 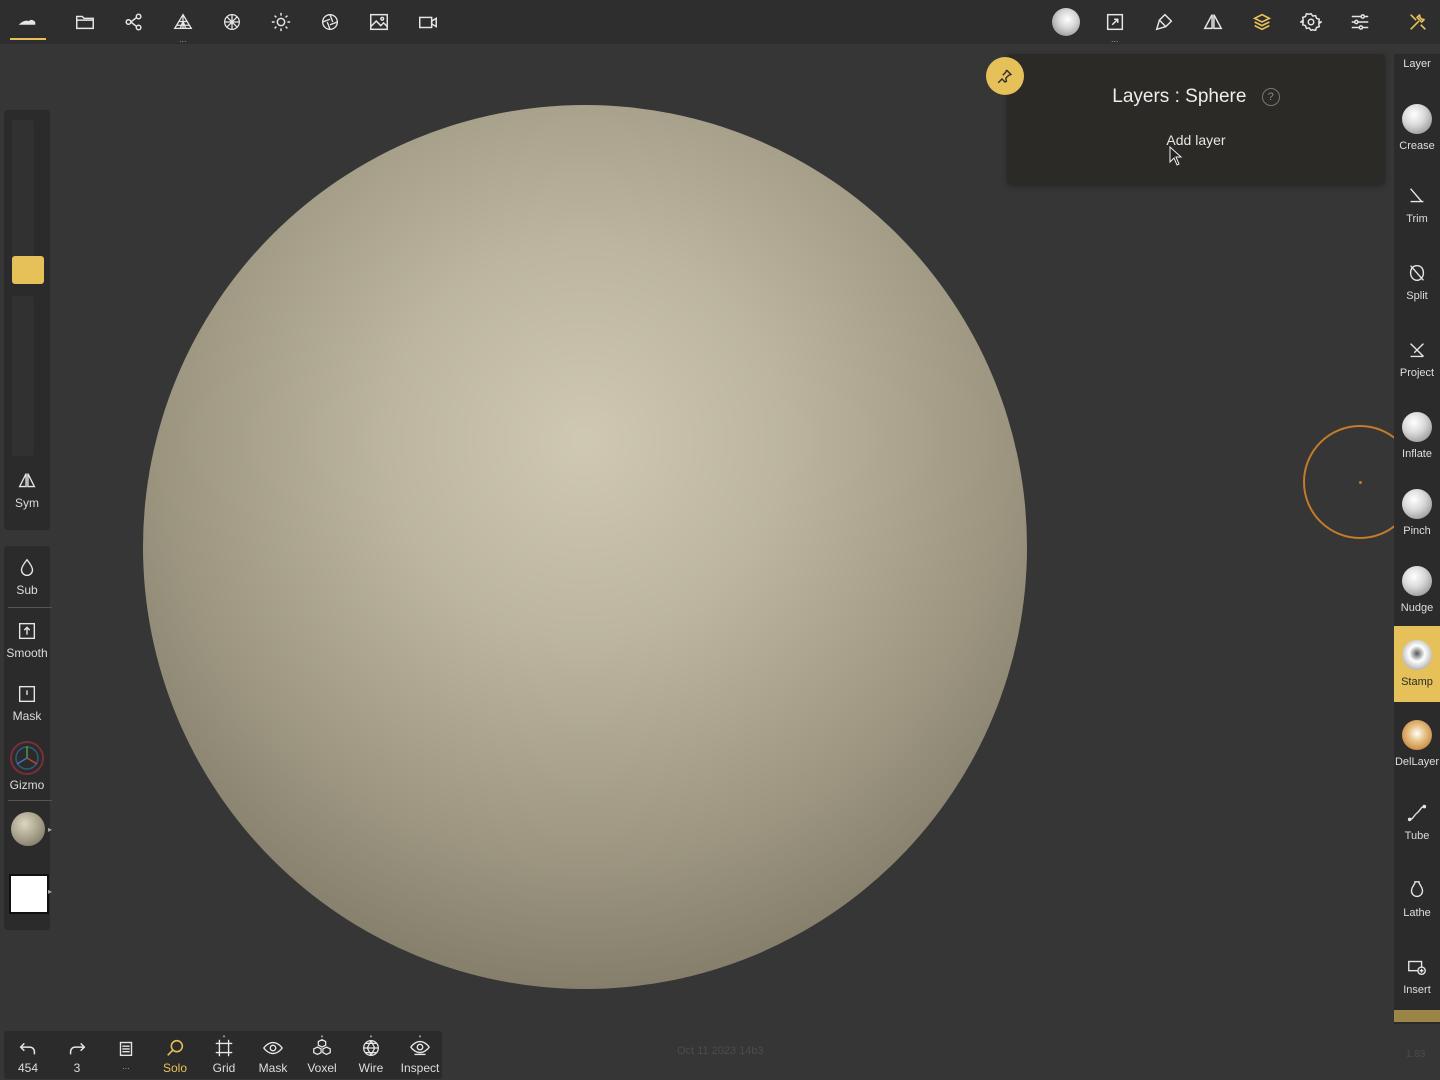 What do you see at coordinates (50, 829) in the screenshot?
I see `material-expand-icon: ▸` at bounding box center [50, 829].